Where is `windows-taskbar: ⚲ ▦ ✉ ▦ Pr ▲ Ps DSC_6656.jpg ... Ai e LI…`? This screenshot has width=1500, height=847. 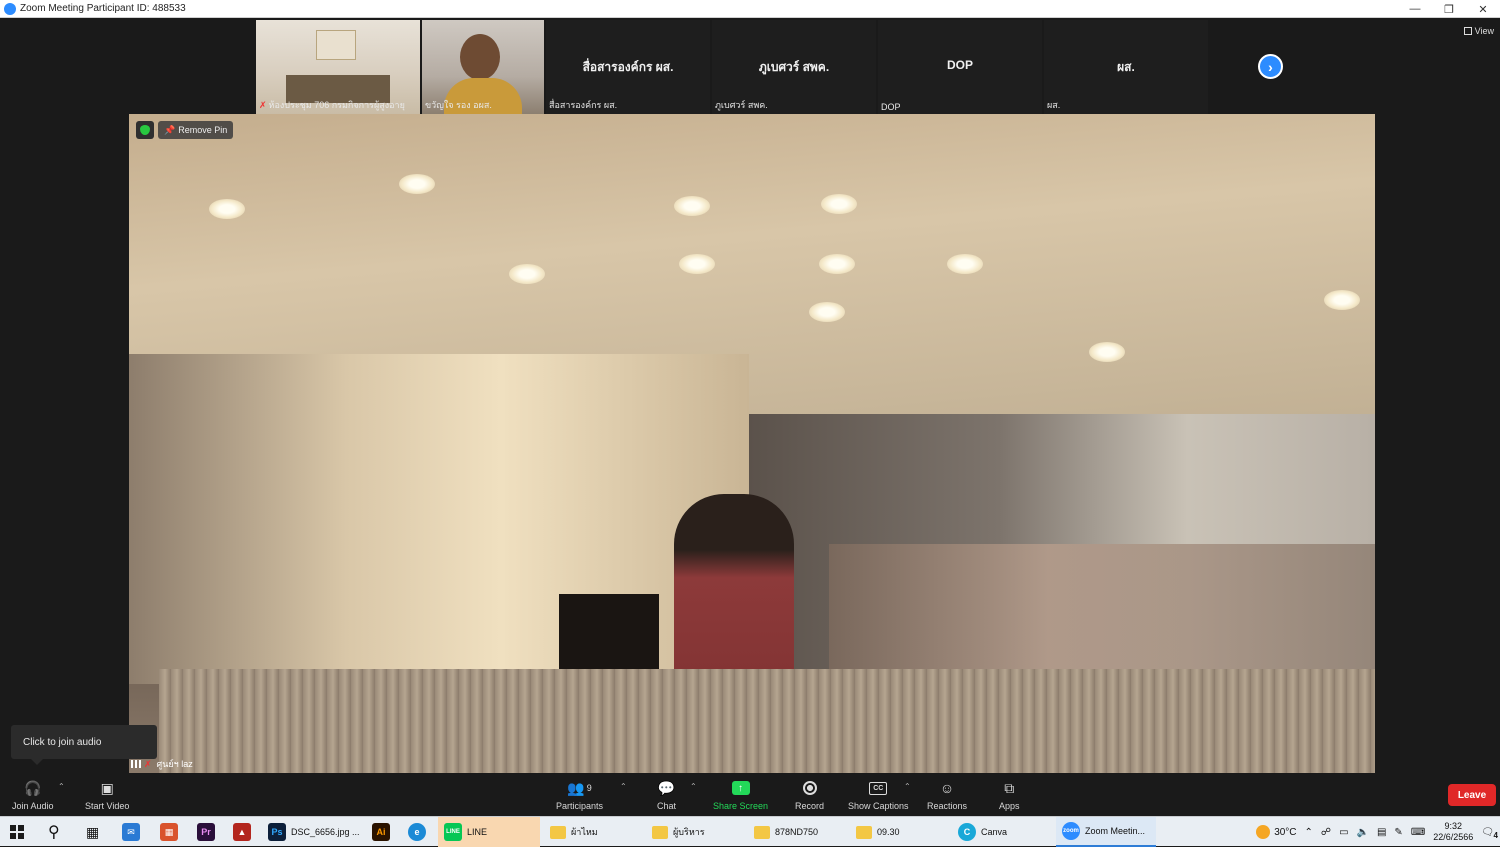
windows-taskbar: ⚲ ▦ ✉ ▦ Pr ▲ Ps DSC_6656.jpg ... Ai e LI… is located at coordinates (750, 831).